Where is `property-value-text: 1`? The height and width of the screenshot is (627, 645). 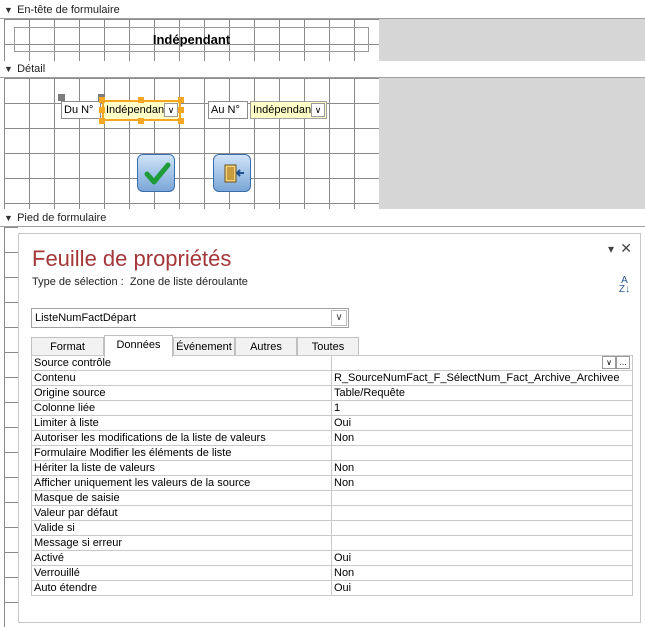
property-value-text: 1 is located at coordinates (337, 407).